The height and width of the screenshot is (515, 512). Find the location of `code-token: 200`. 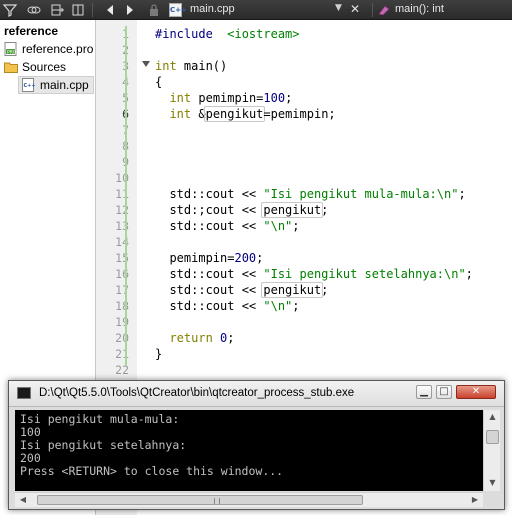

code-token: 200 is located at coordinates (245, 258).